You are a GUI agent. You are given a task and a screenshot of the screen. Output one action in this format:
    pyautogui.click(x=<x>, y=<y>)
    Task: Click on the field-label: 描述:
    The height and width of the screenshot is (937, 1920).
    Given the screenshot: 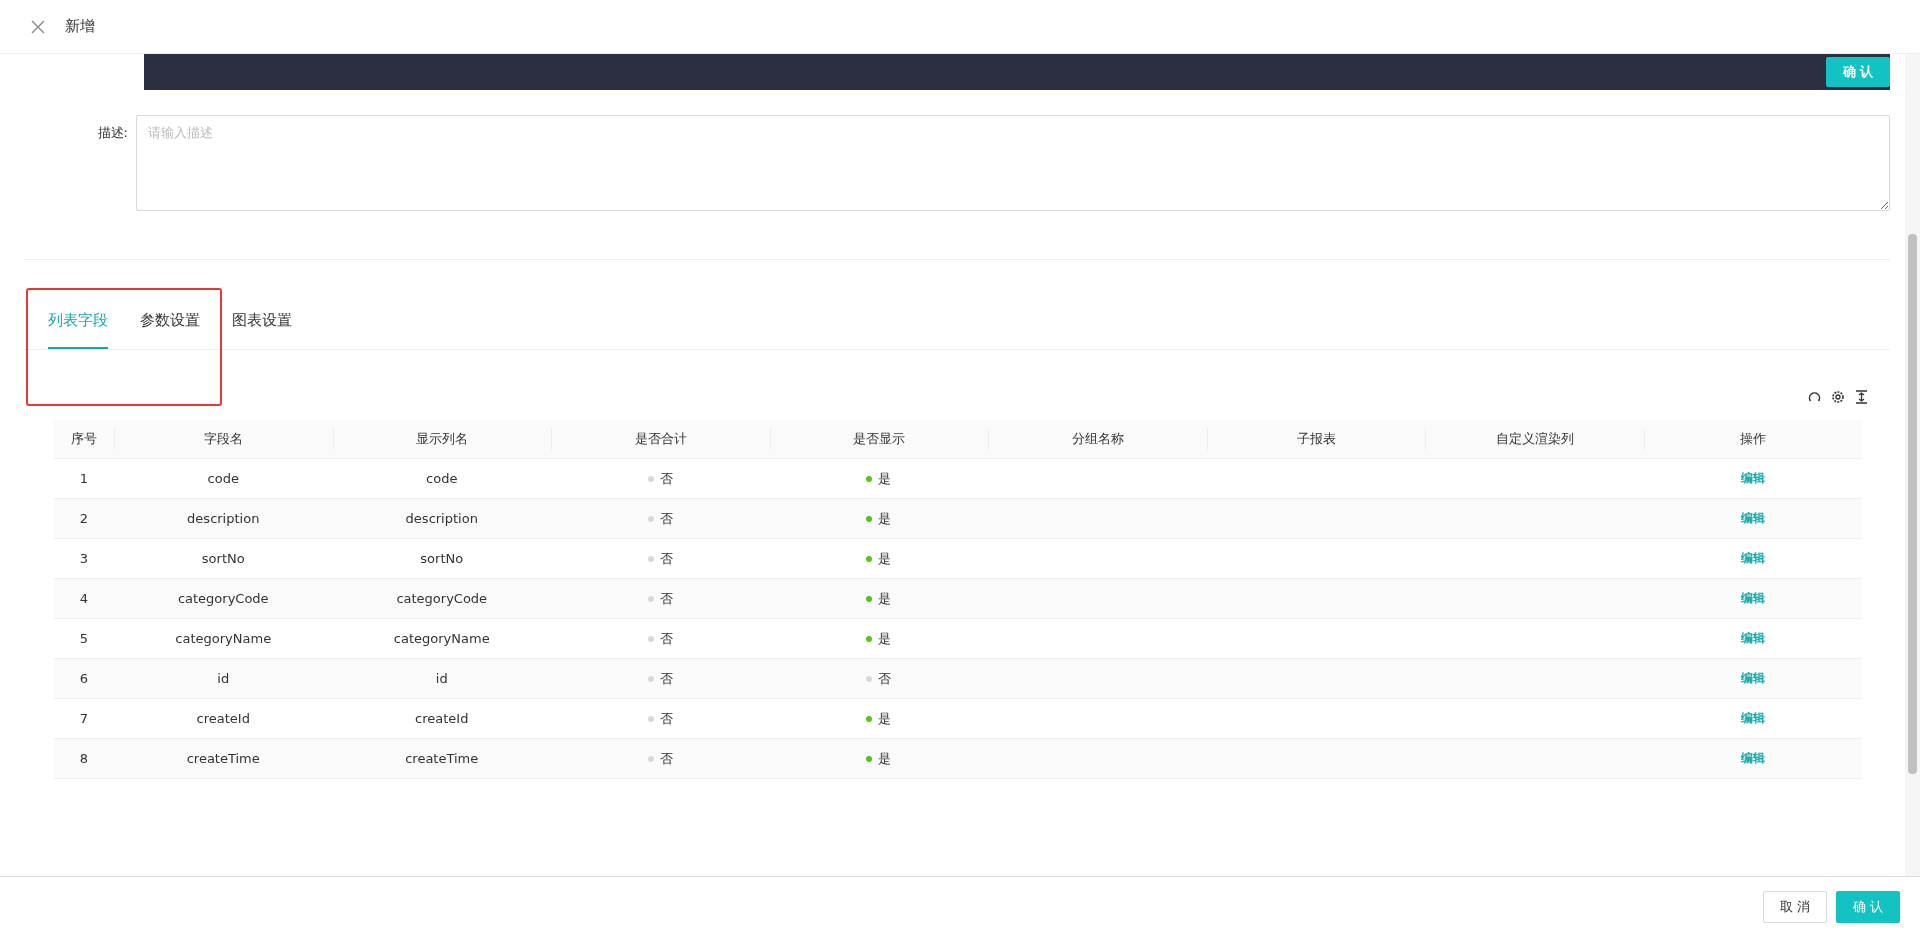 What is the action you would take?
    pyautogui.click(x=112, y=133)
    